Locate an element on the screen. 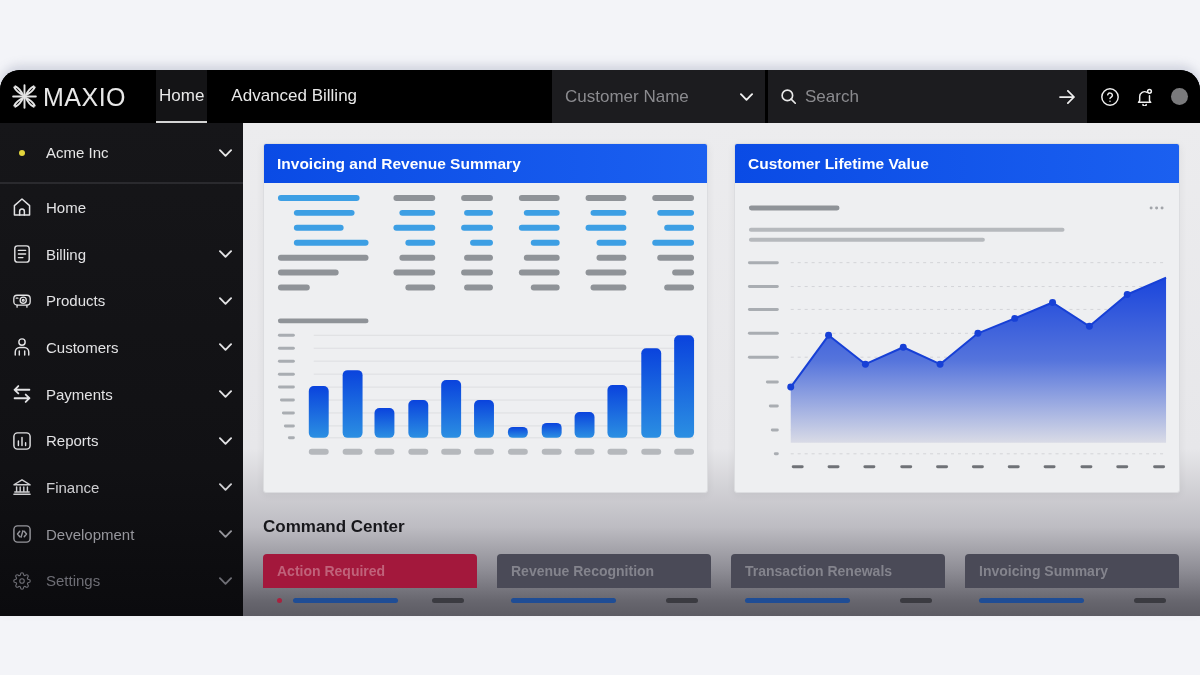 The height and width of the screenshot is (675, 1200). card-header: Invoicing and Revenue Summary is located at coordinates (485, 163).